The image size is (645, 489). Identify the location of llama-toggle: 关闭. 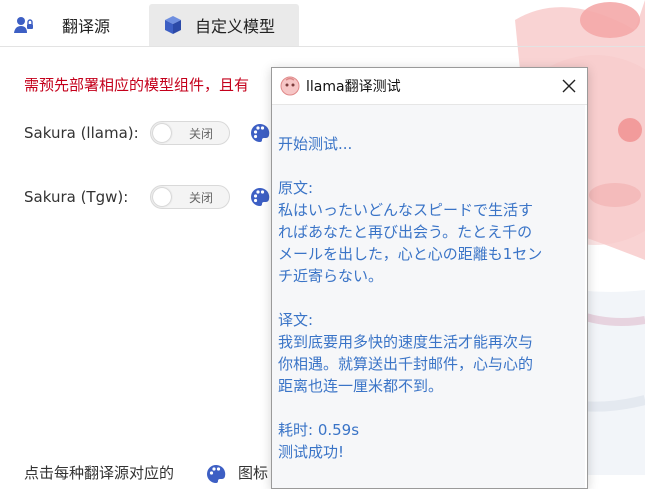
(190, 133).